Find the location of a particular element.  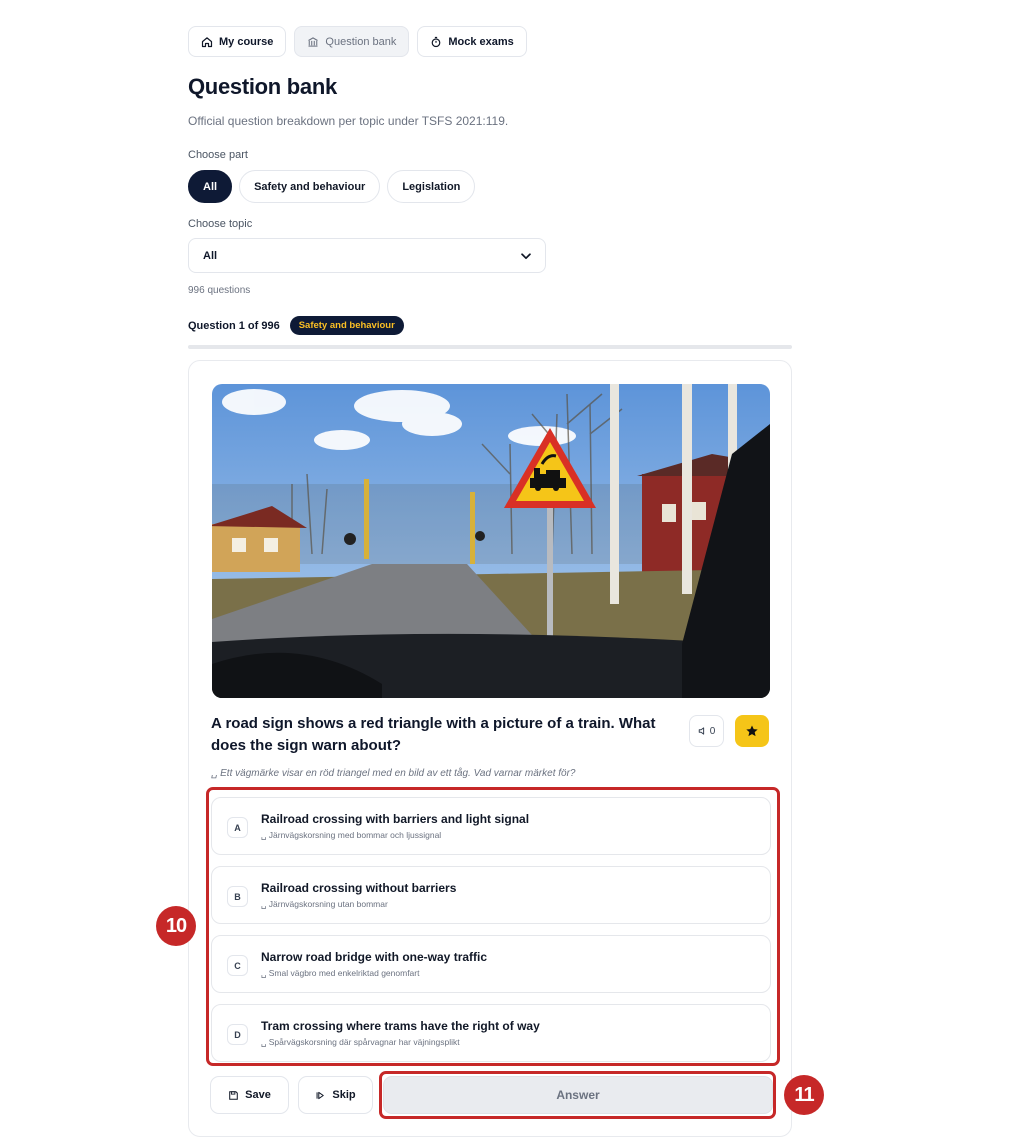

save-label: Save is located at coordinates (258, 1095).